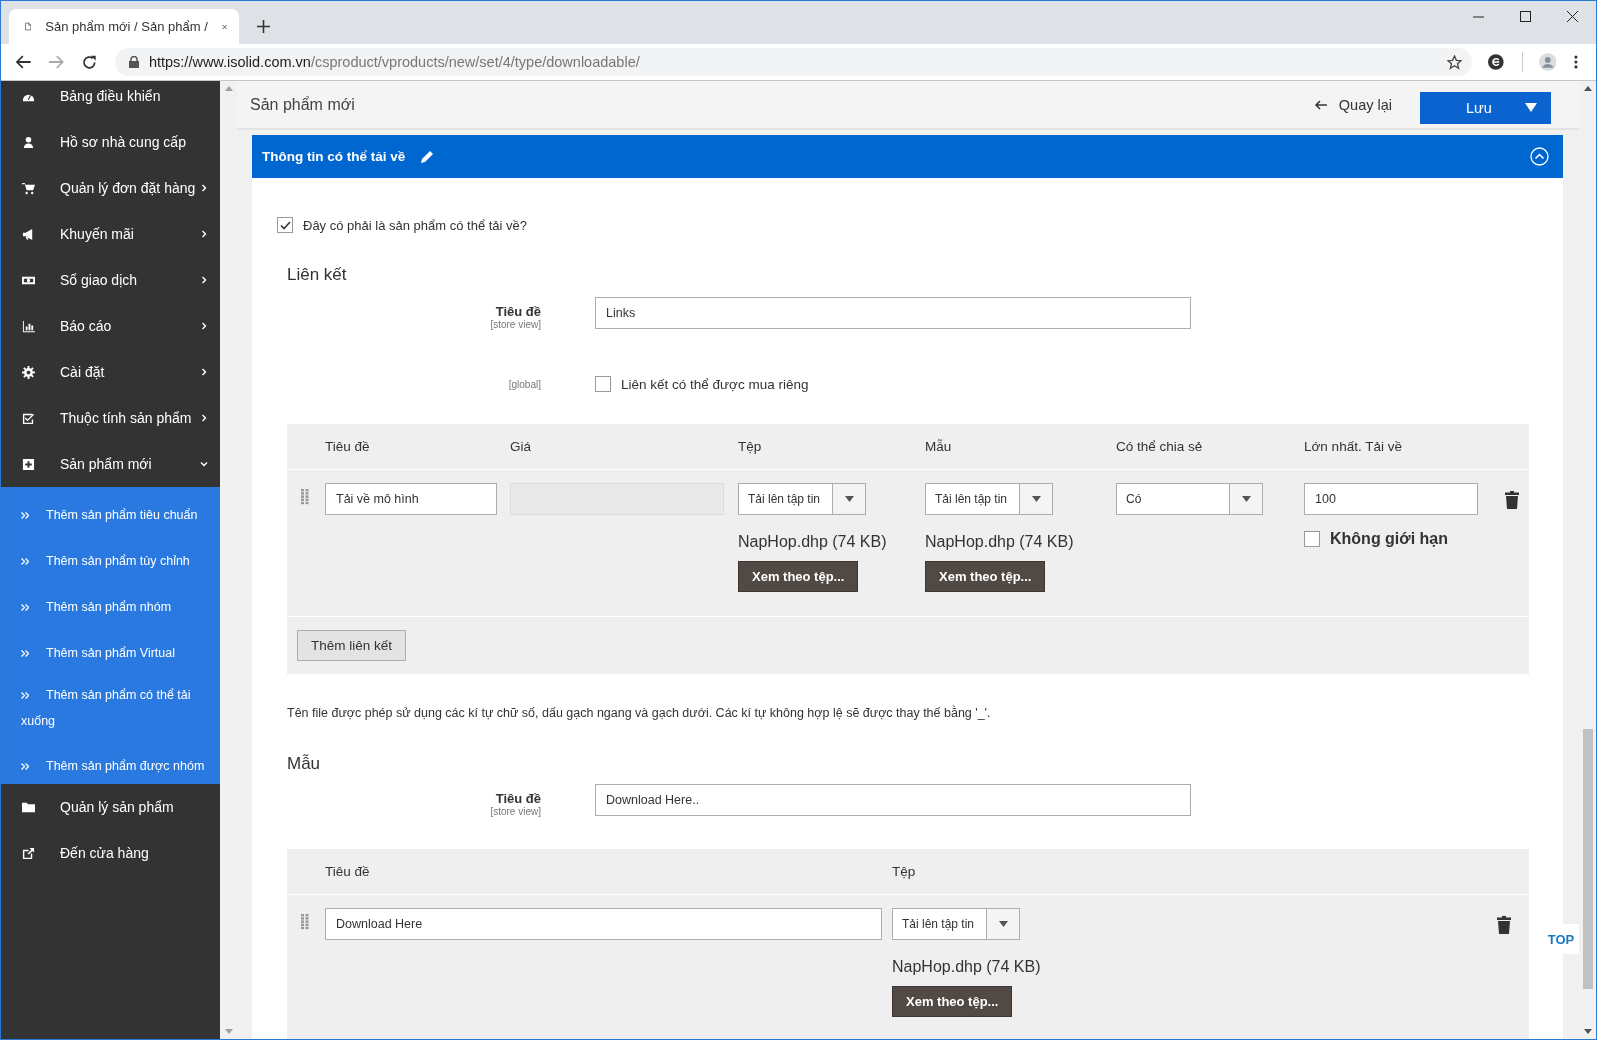 Image resolution: width=1597 pixels, height=1040 pixels. What do you see at coordinates (415, 225) in the screenshot?
I see `checkbox-label: Đây có phải là sản phẩm có thể tải về?` at bounding box center [415, 225].